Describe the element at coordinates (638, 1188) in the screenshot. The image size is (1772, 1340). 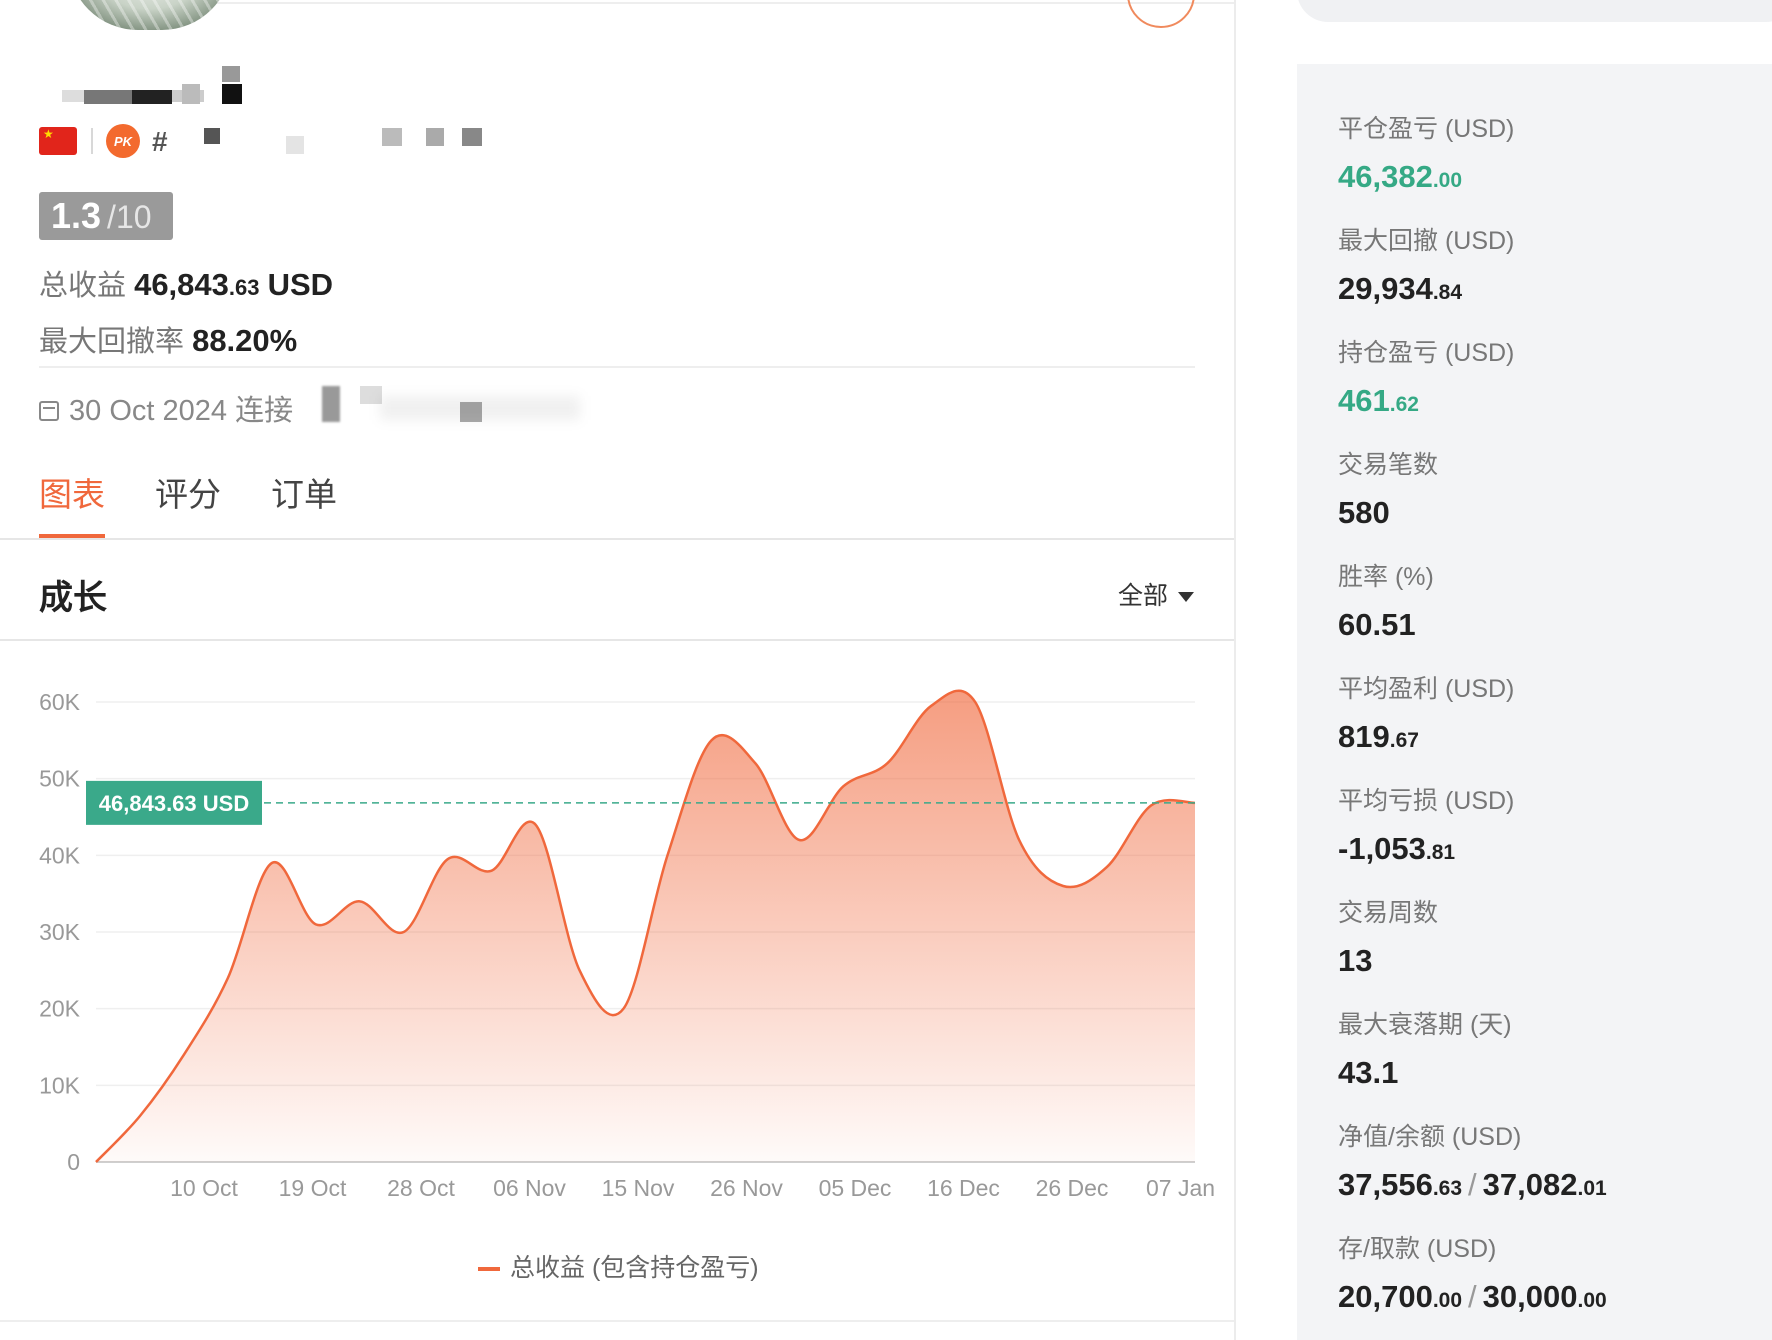
I see `x-tick-label: 15 Nov` at that location.